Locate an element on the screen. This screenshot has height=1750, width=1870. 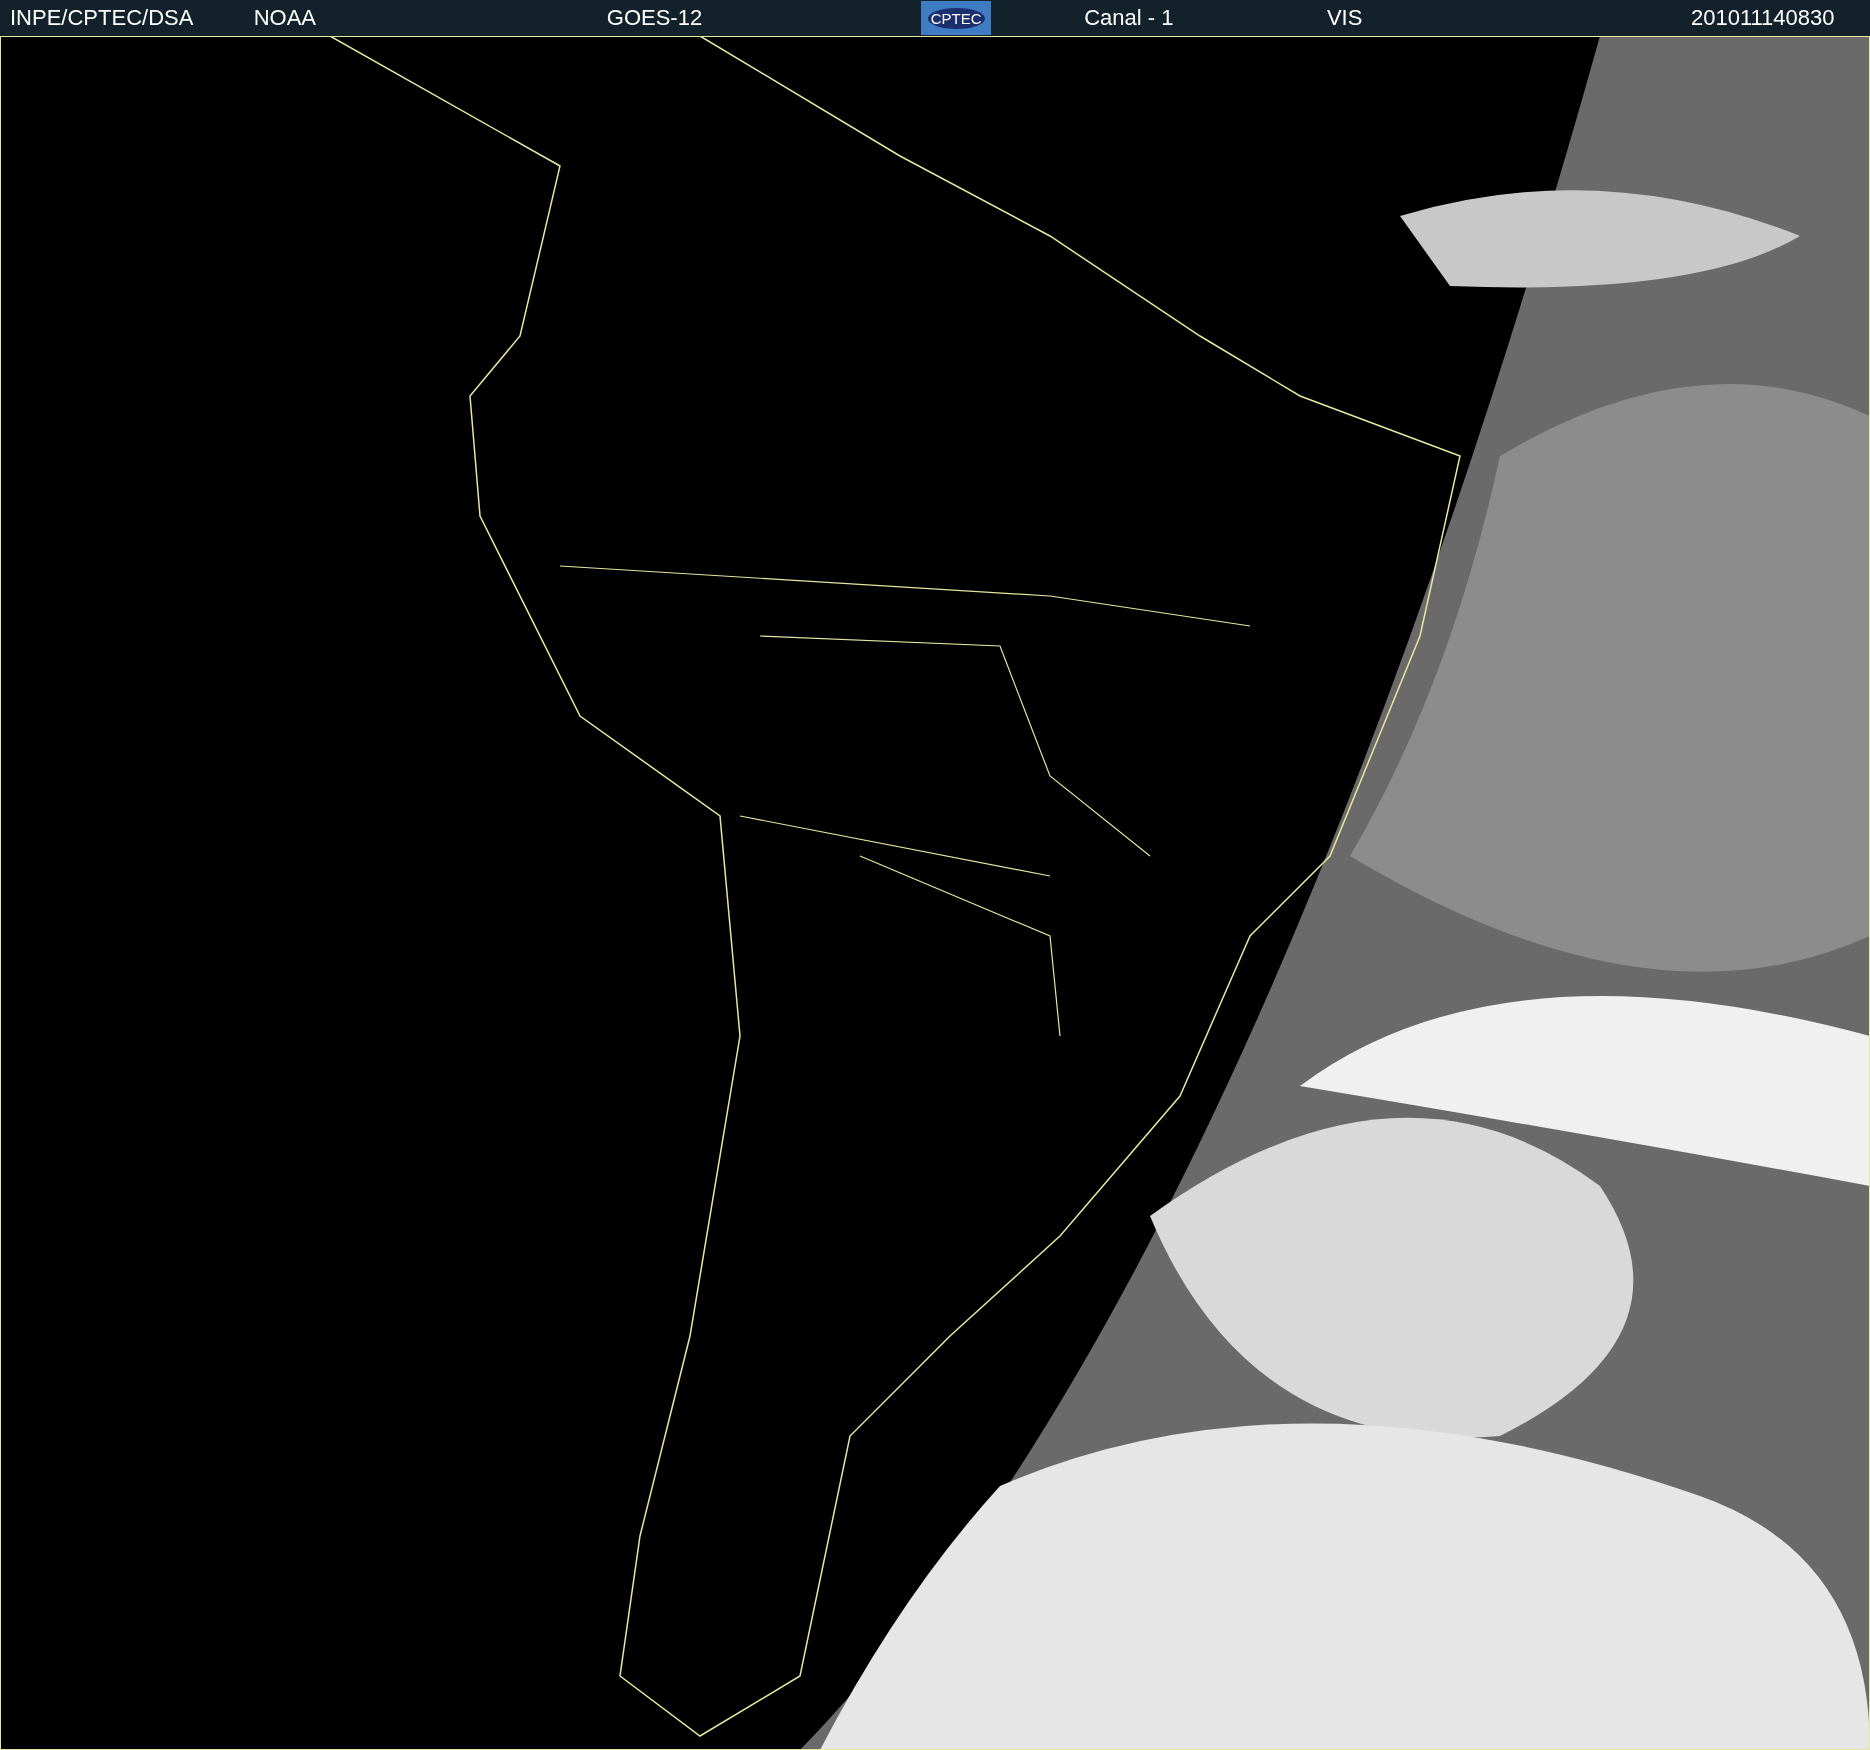
header-label: INPE/CPTEC/DSA is located at coordinates (102, 18).